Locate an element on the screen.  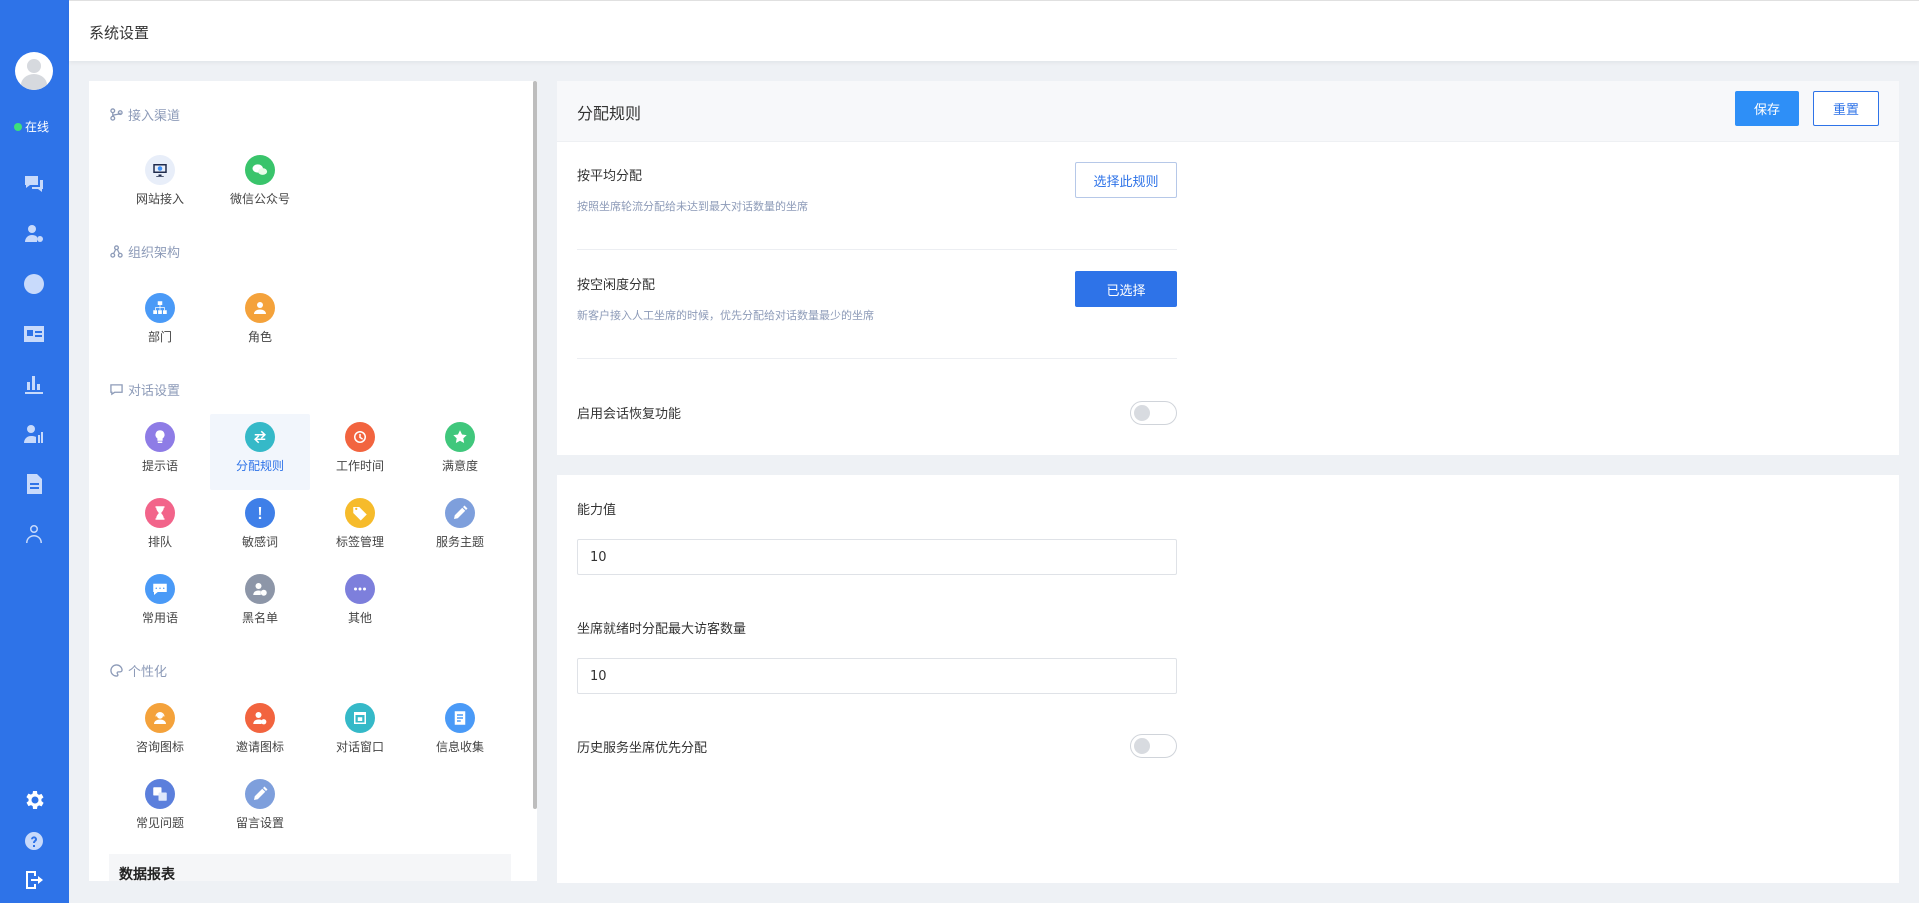
chat-bubble-icon is located at coordinates (160, 589).